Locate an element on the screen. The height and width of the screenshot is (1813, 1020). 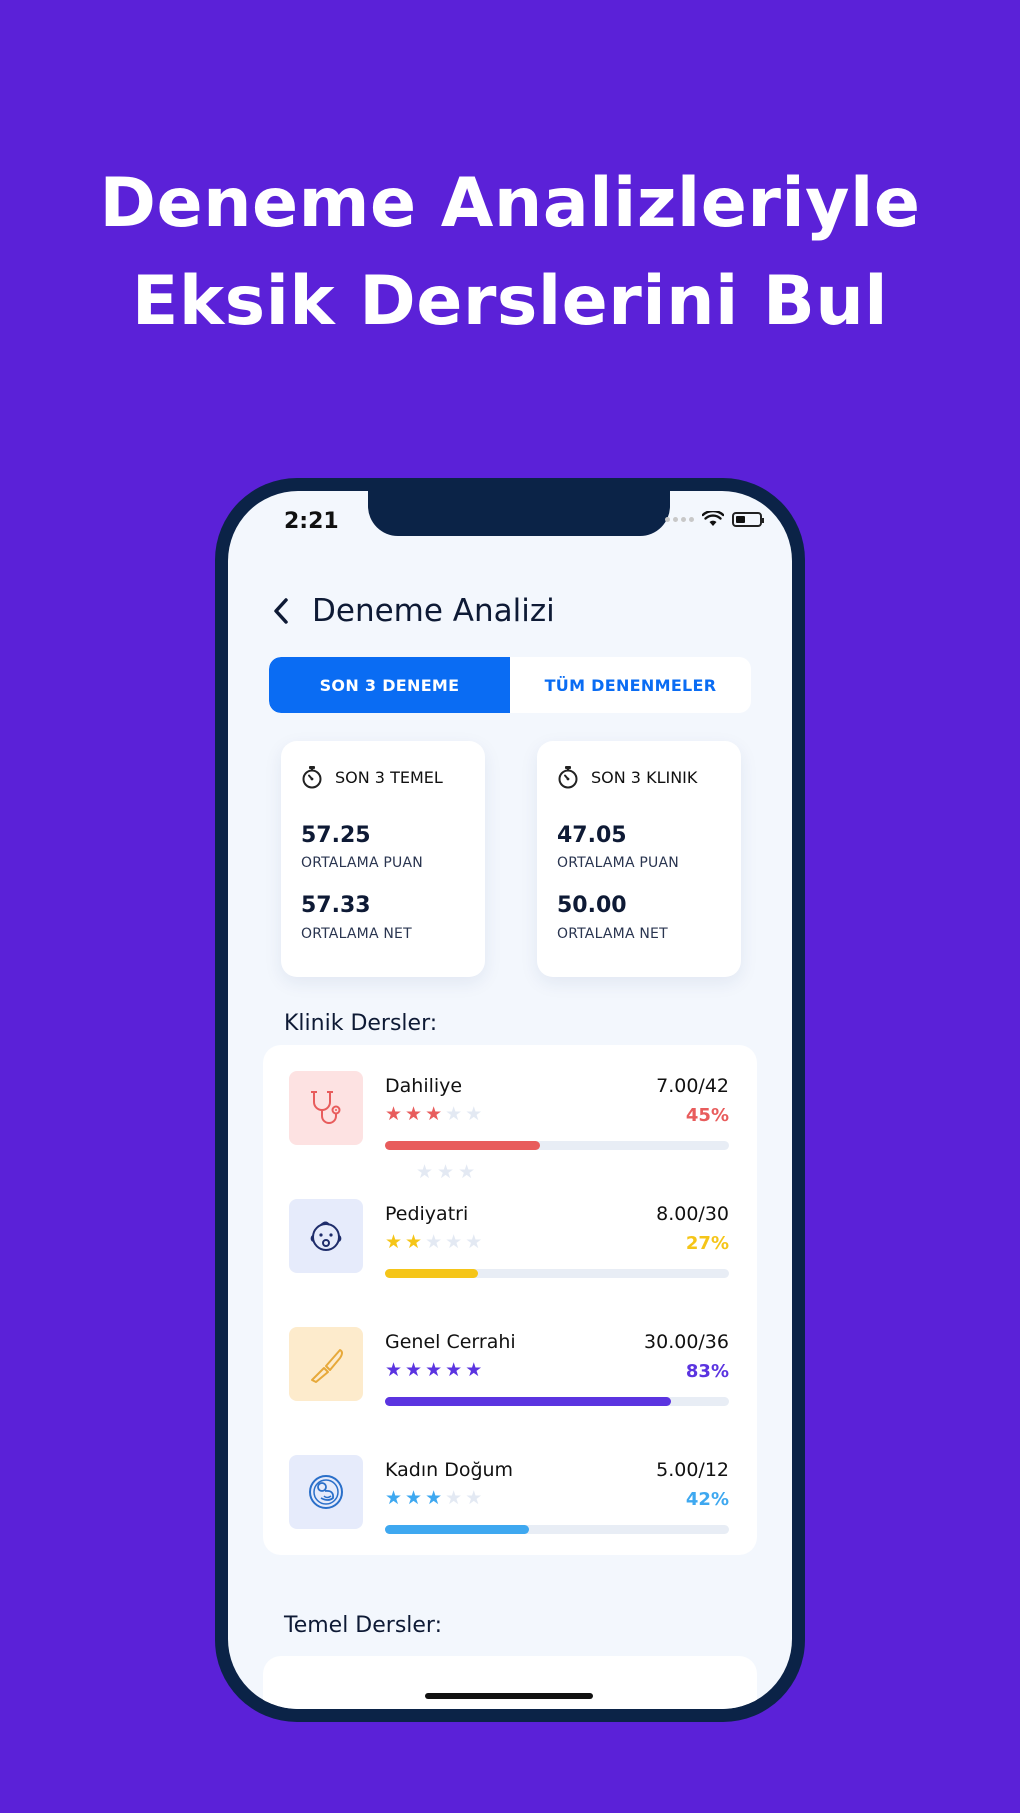
average-net-value: 50.00 is located at coordinates (592, 905).